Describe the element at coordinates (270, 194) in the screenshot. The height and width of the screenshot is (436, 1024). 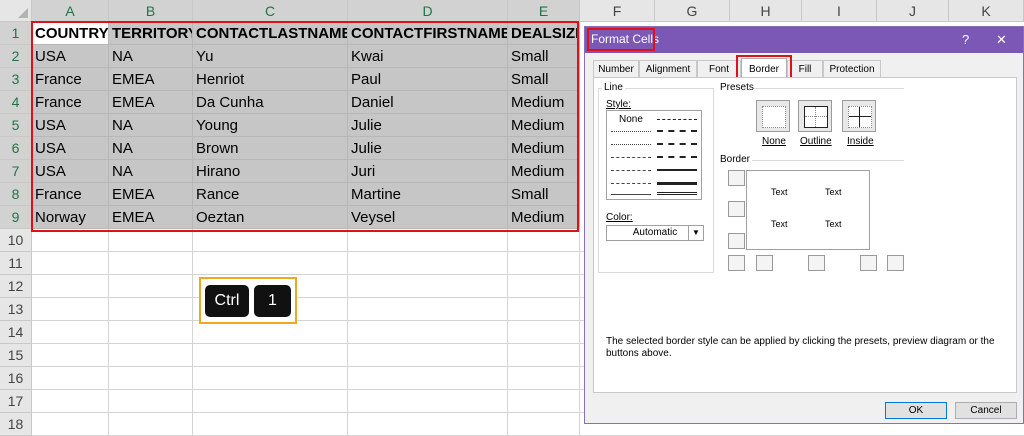
I see `table-cell: Rance` at that location.